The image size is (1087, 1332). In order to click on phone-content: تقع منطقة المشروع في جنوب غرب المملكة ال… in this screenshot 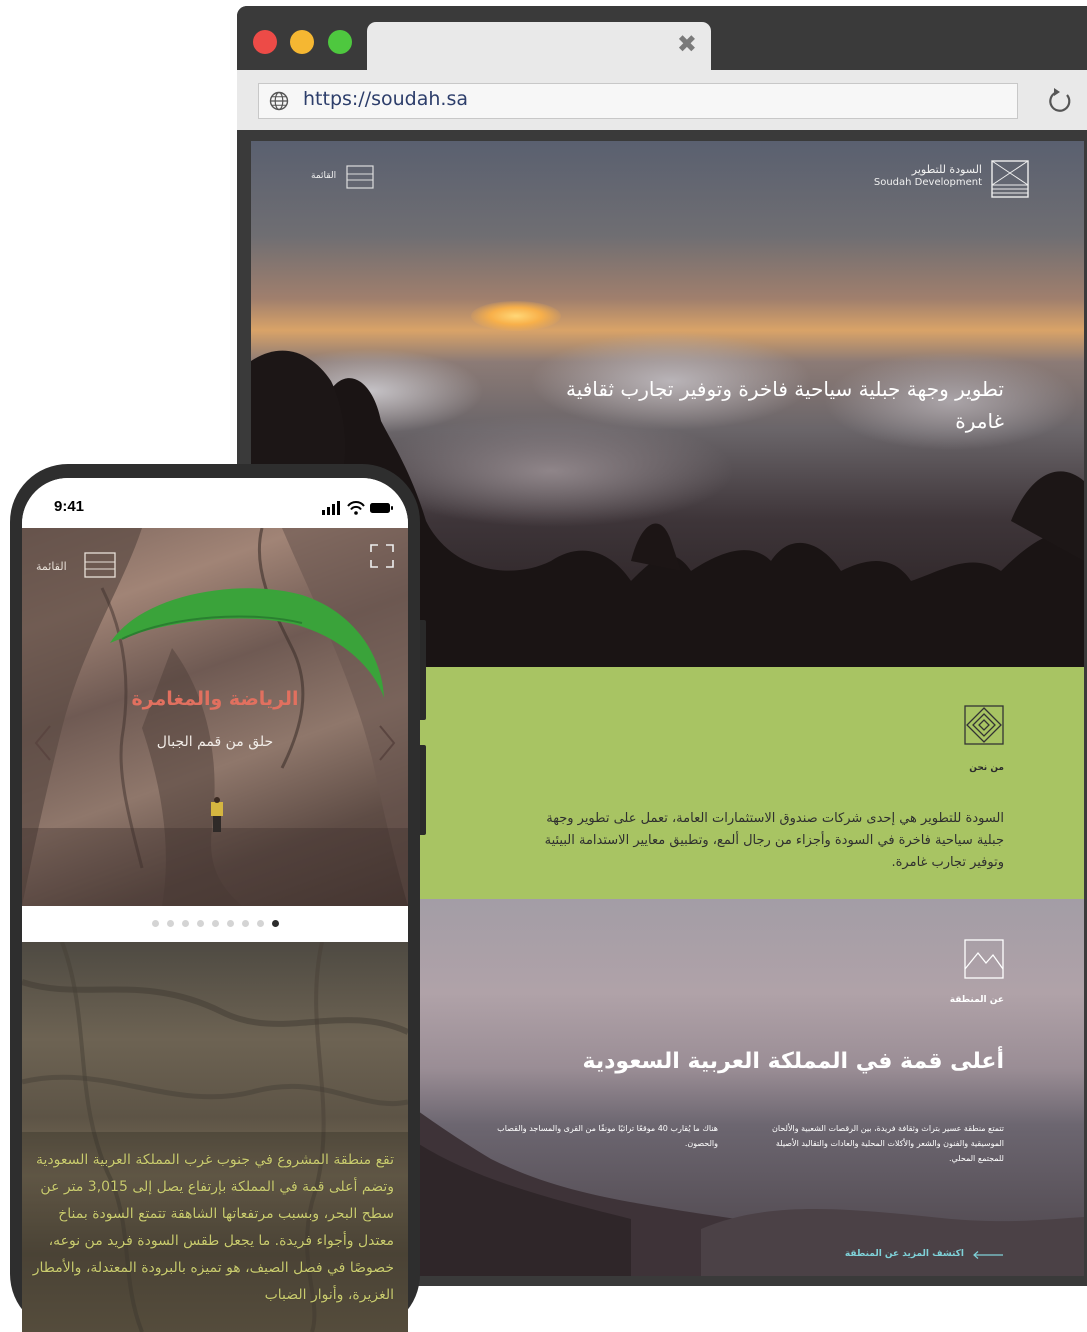, I will do `click(215, 1137)`.